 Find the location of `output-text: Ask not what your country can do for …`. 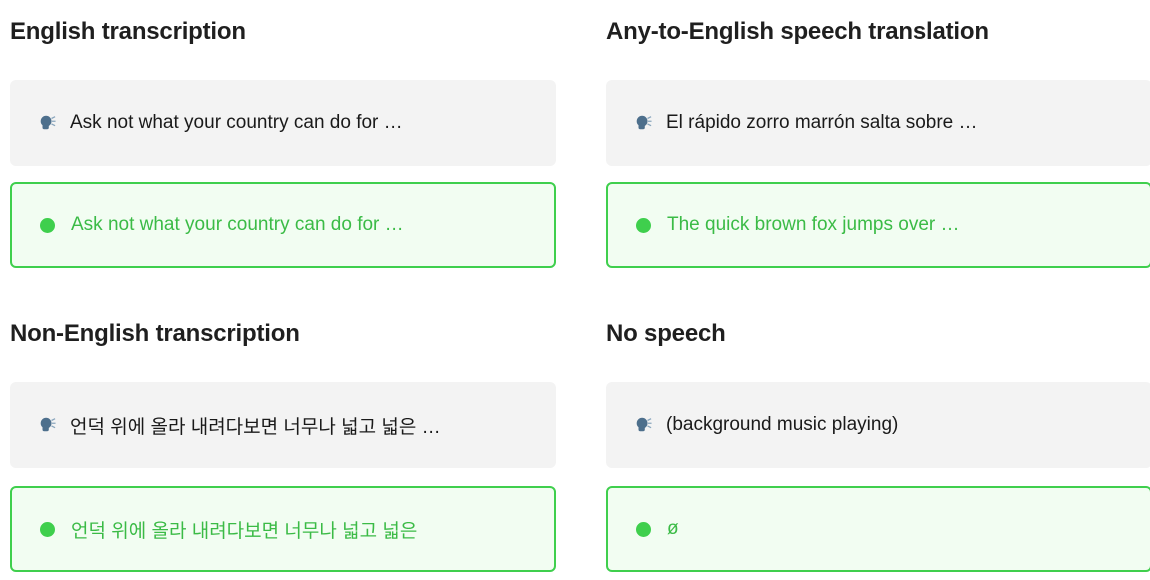

output-text: Ask not what your country can do for … is located at coordinates (237, 224).